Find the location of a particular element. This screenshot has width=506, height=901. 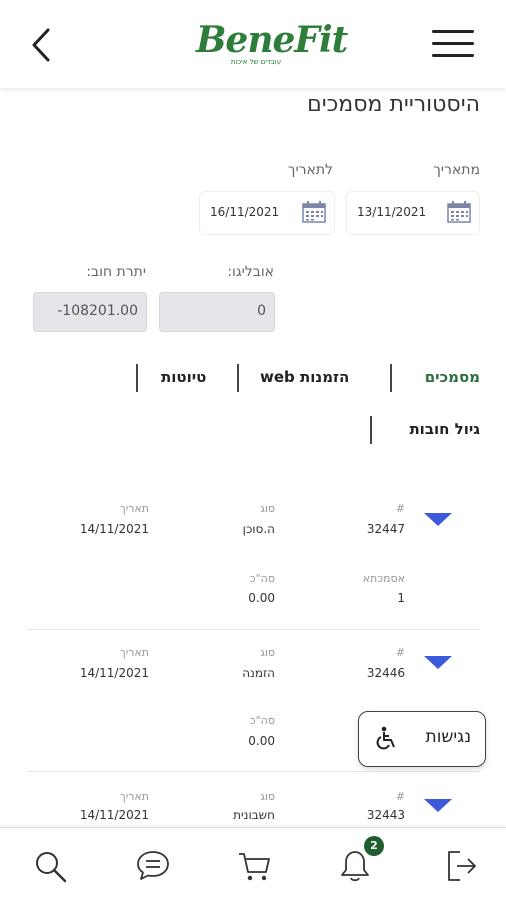

to-date-label: לתאריך is located at coordinates (310, 170).